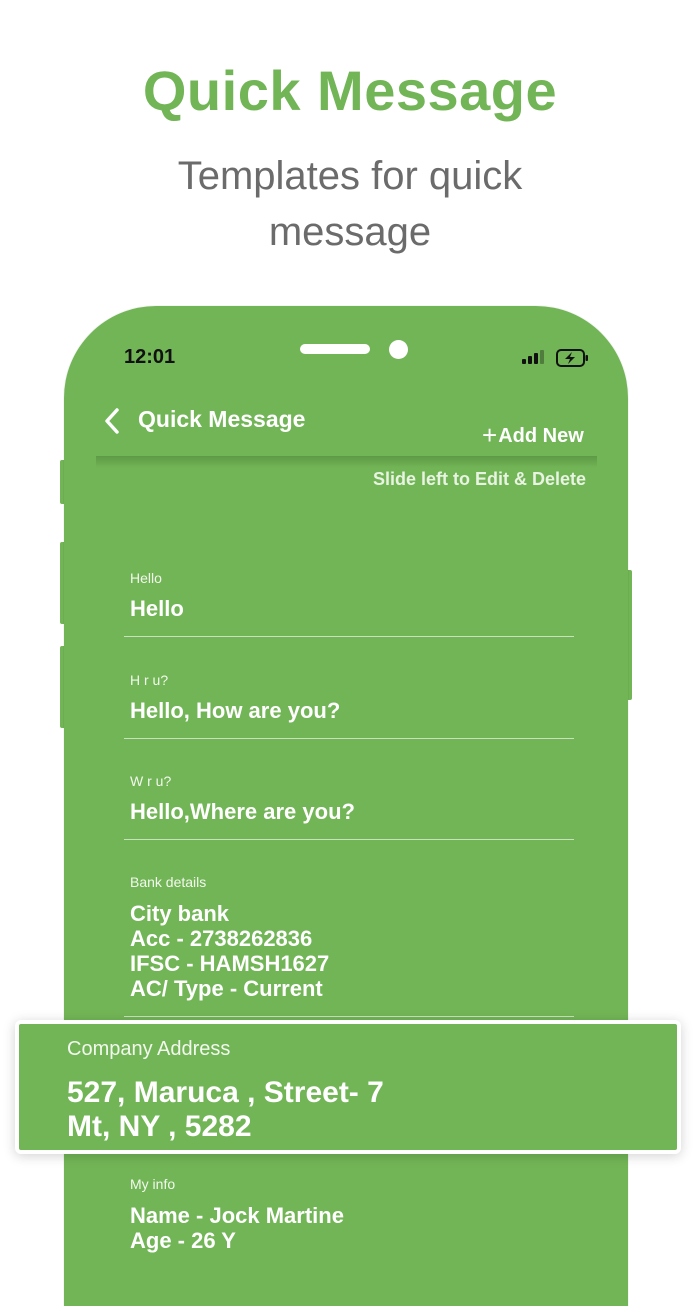 This screenshot has width=700, height=1306. What do you see at coordinates (350, 90) in the screenshot?
I see `promo-headline: Quick Message` at bounding box center [350, 90].